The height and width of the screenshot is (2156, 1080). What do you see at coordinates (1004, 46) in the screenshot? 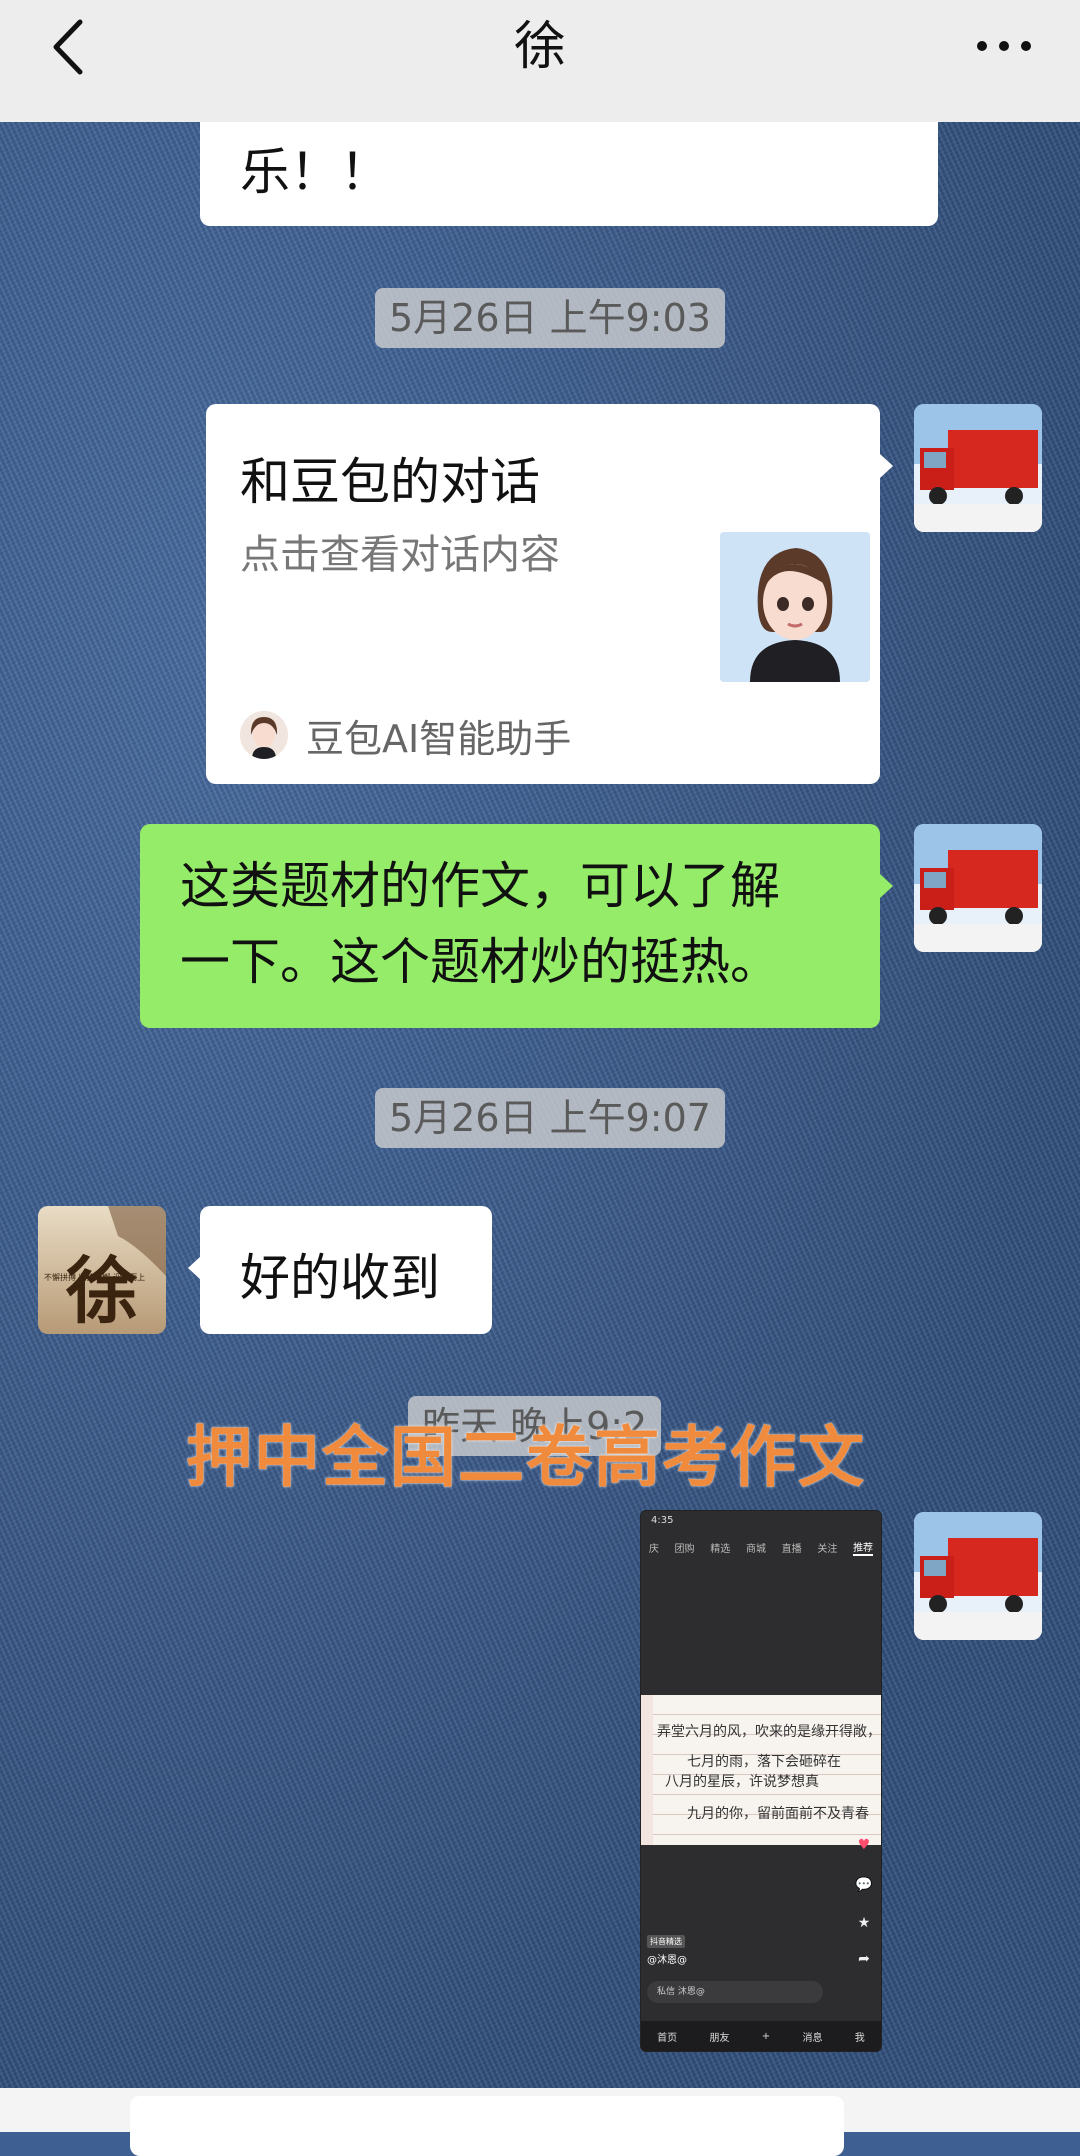
I see `more-options-icon` at bounding box center [1004, 46].